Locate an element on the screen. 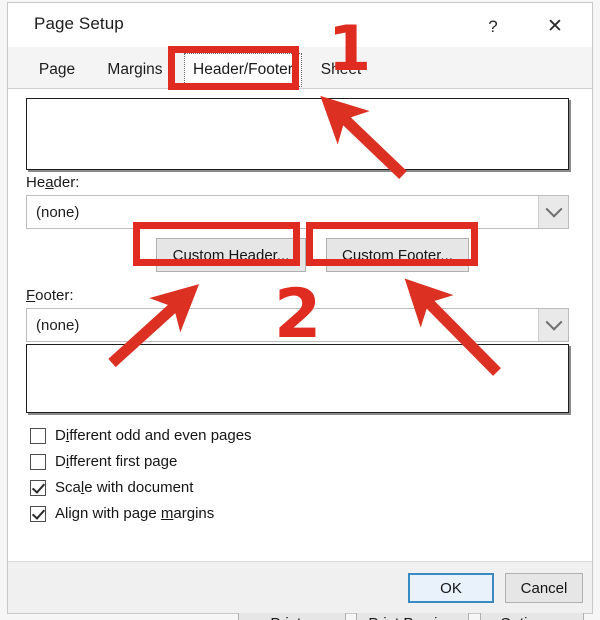  tab-page: Page is located at coordinates (57, 70).